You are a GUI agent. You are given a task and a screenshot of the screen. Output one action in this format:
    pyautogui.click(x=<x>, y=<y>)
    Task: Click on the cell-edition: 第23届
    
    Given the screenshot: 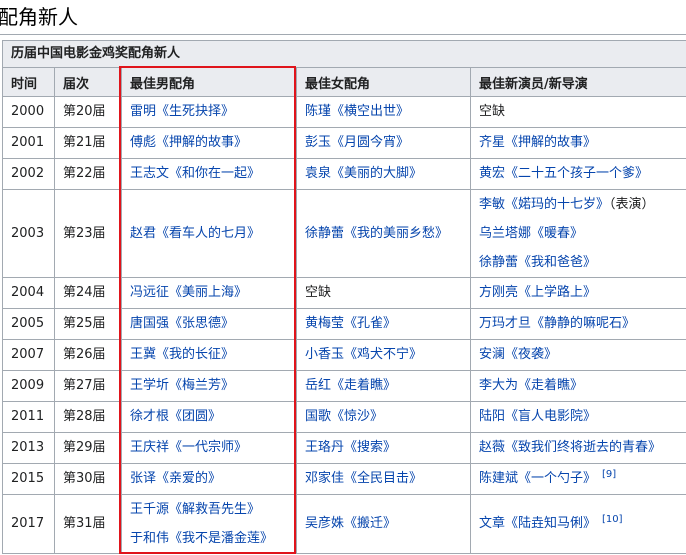 What is the action you would take?
    pyautogui.click(x=88, y=233)
    